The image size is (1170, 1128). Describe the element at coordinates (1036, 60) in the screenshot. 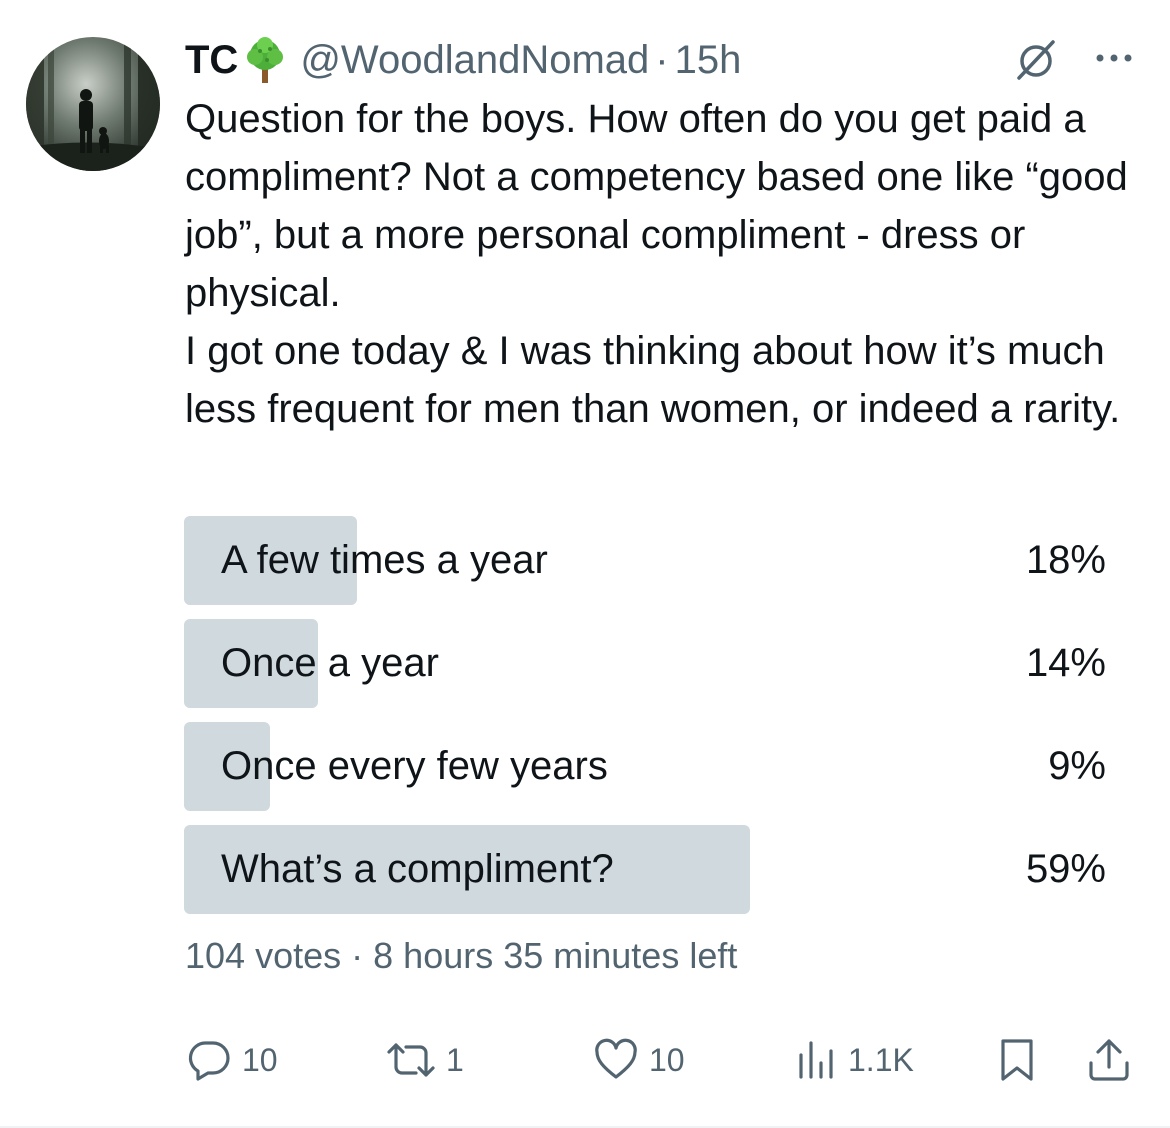

I see `grok-icon` at that location.